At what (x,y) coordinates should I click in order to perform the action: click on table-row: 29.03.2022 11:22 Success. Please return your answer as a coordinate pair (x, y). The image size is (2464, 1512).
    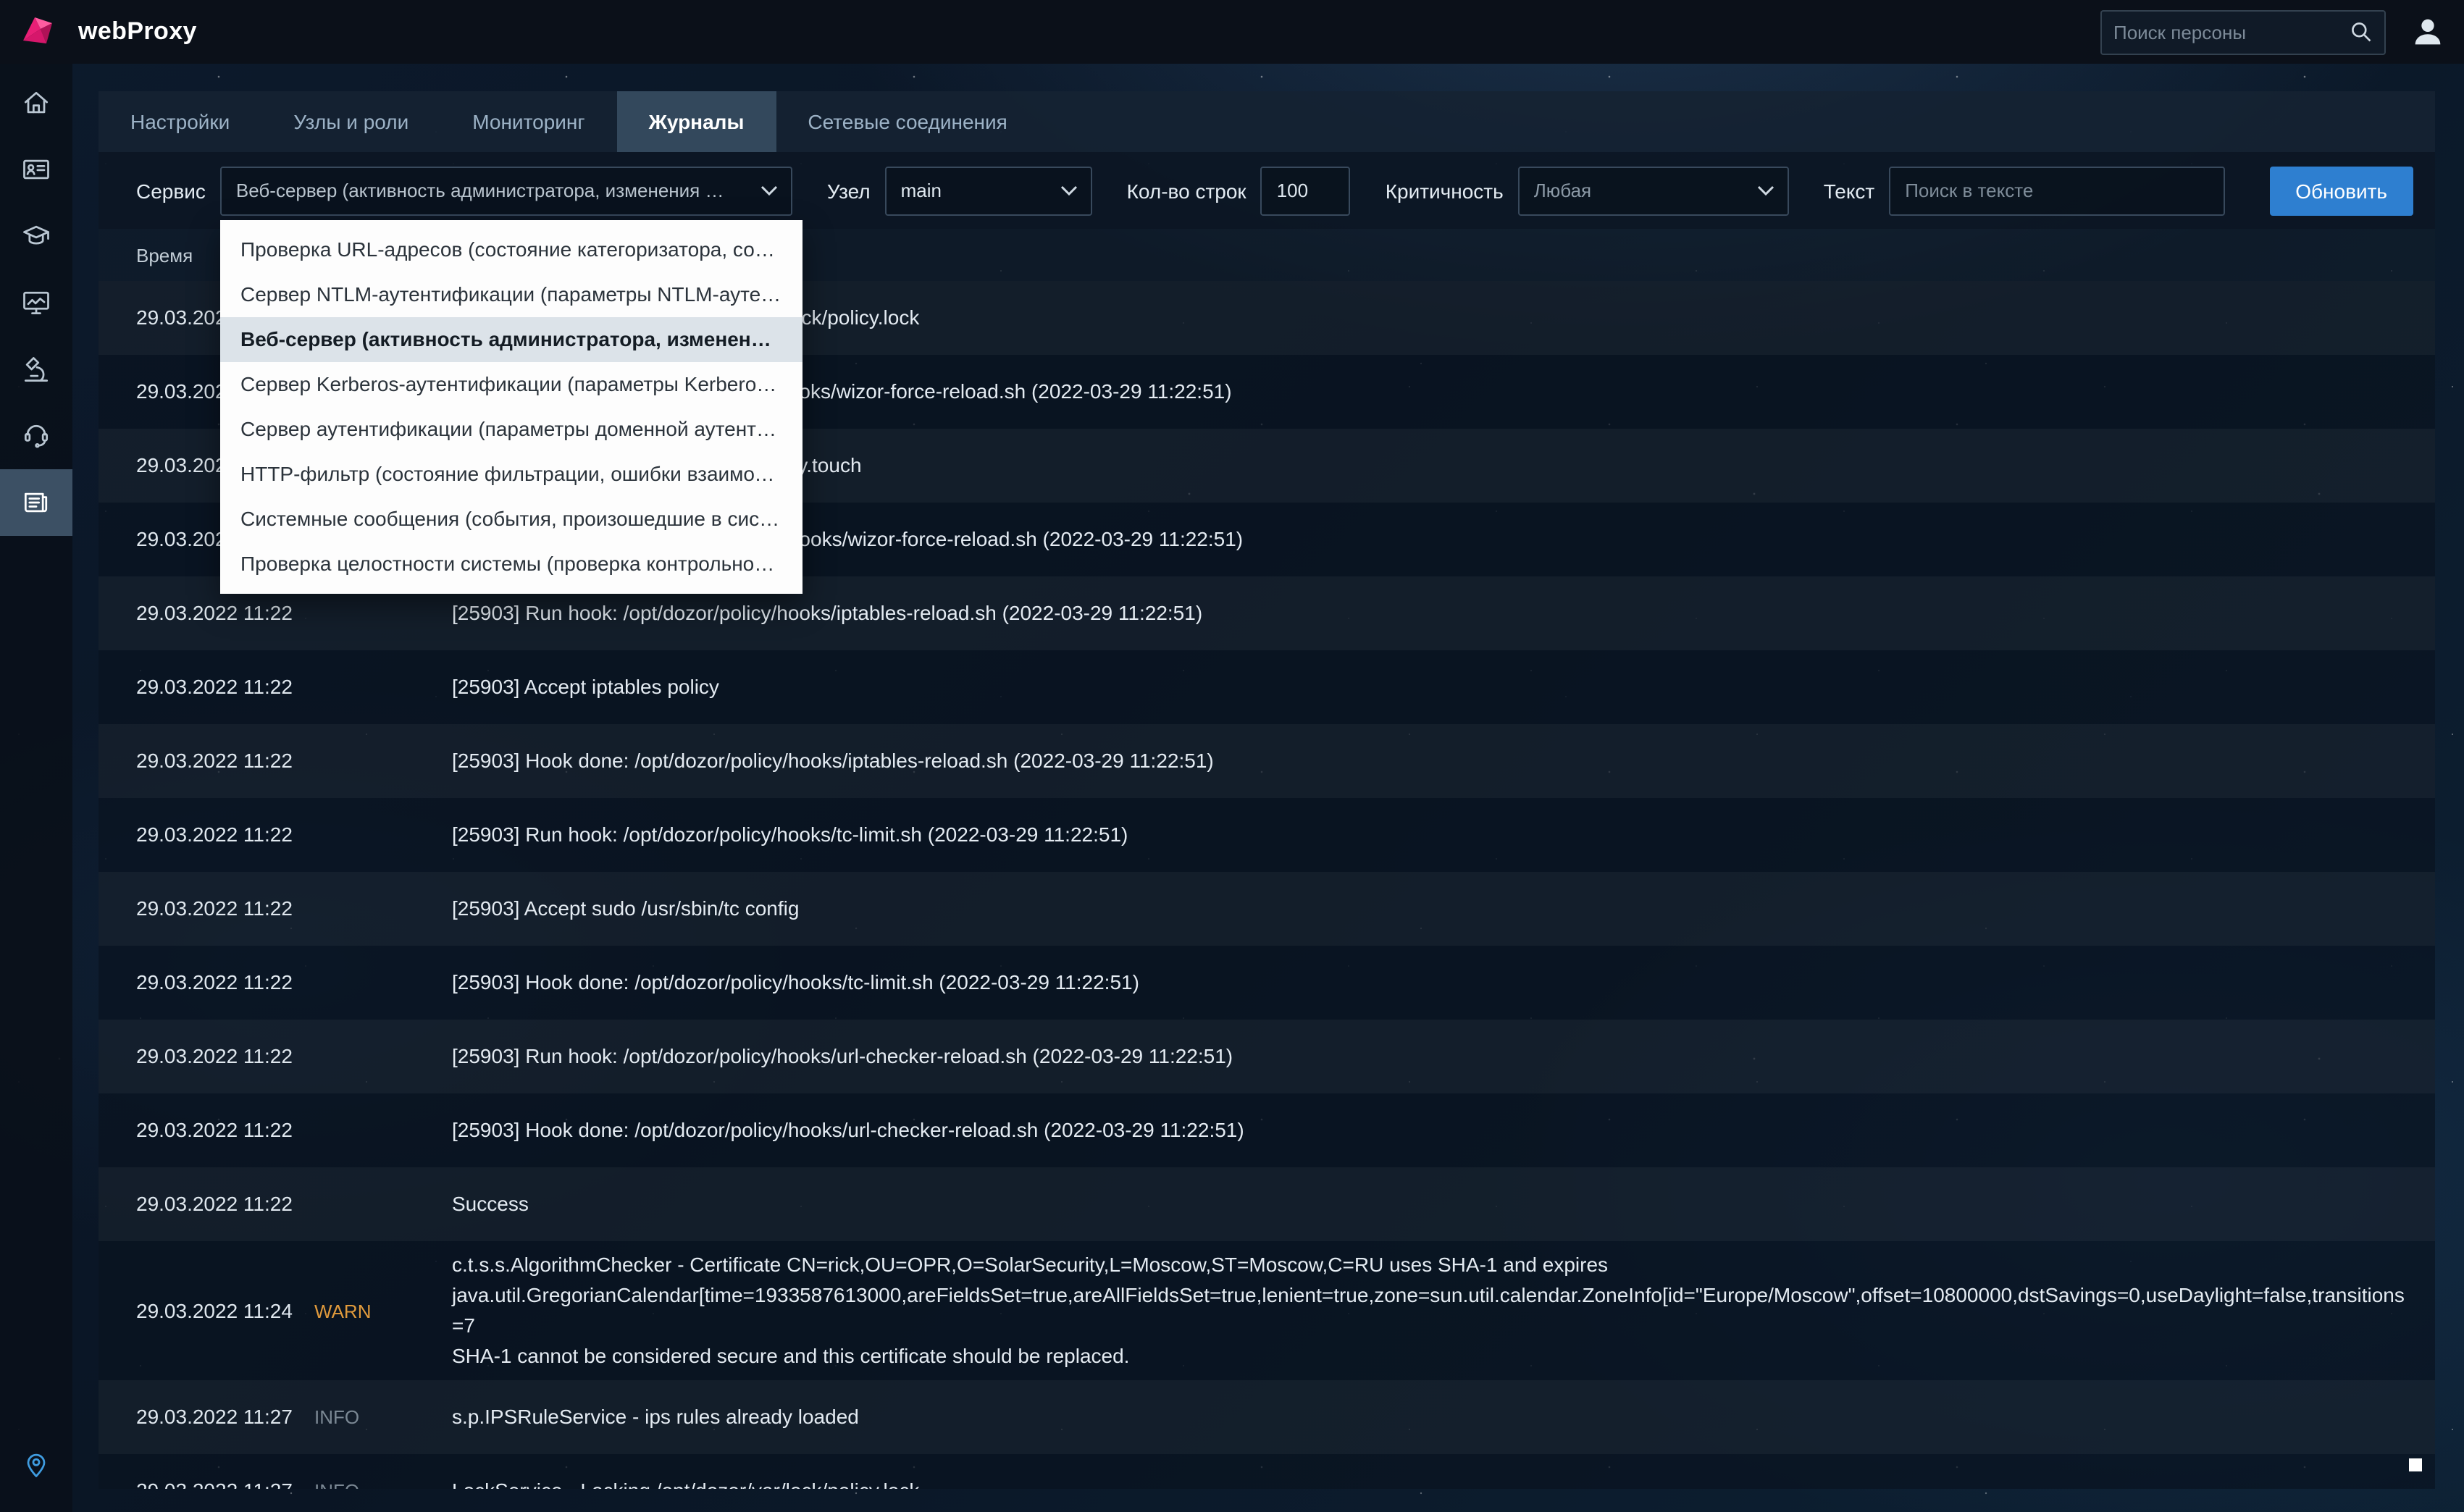
    Looking at the image, I should click on (1267, 1204).